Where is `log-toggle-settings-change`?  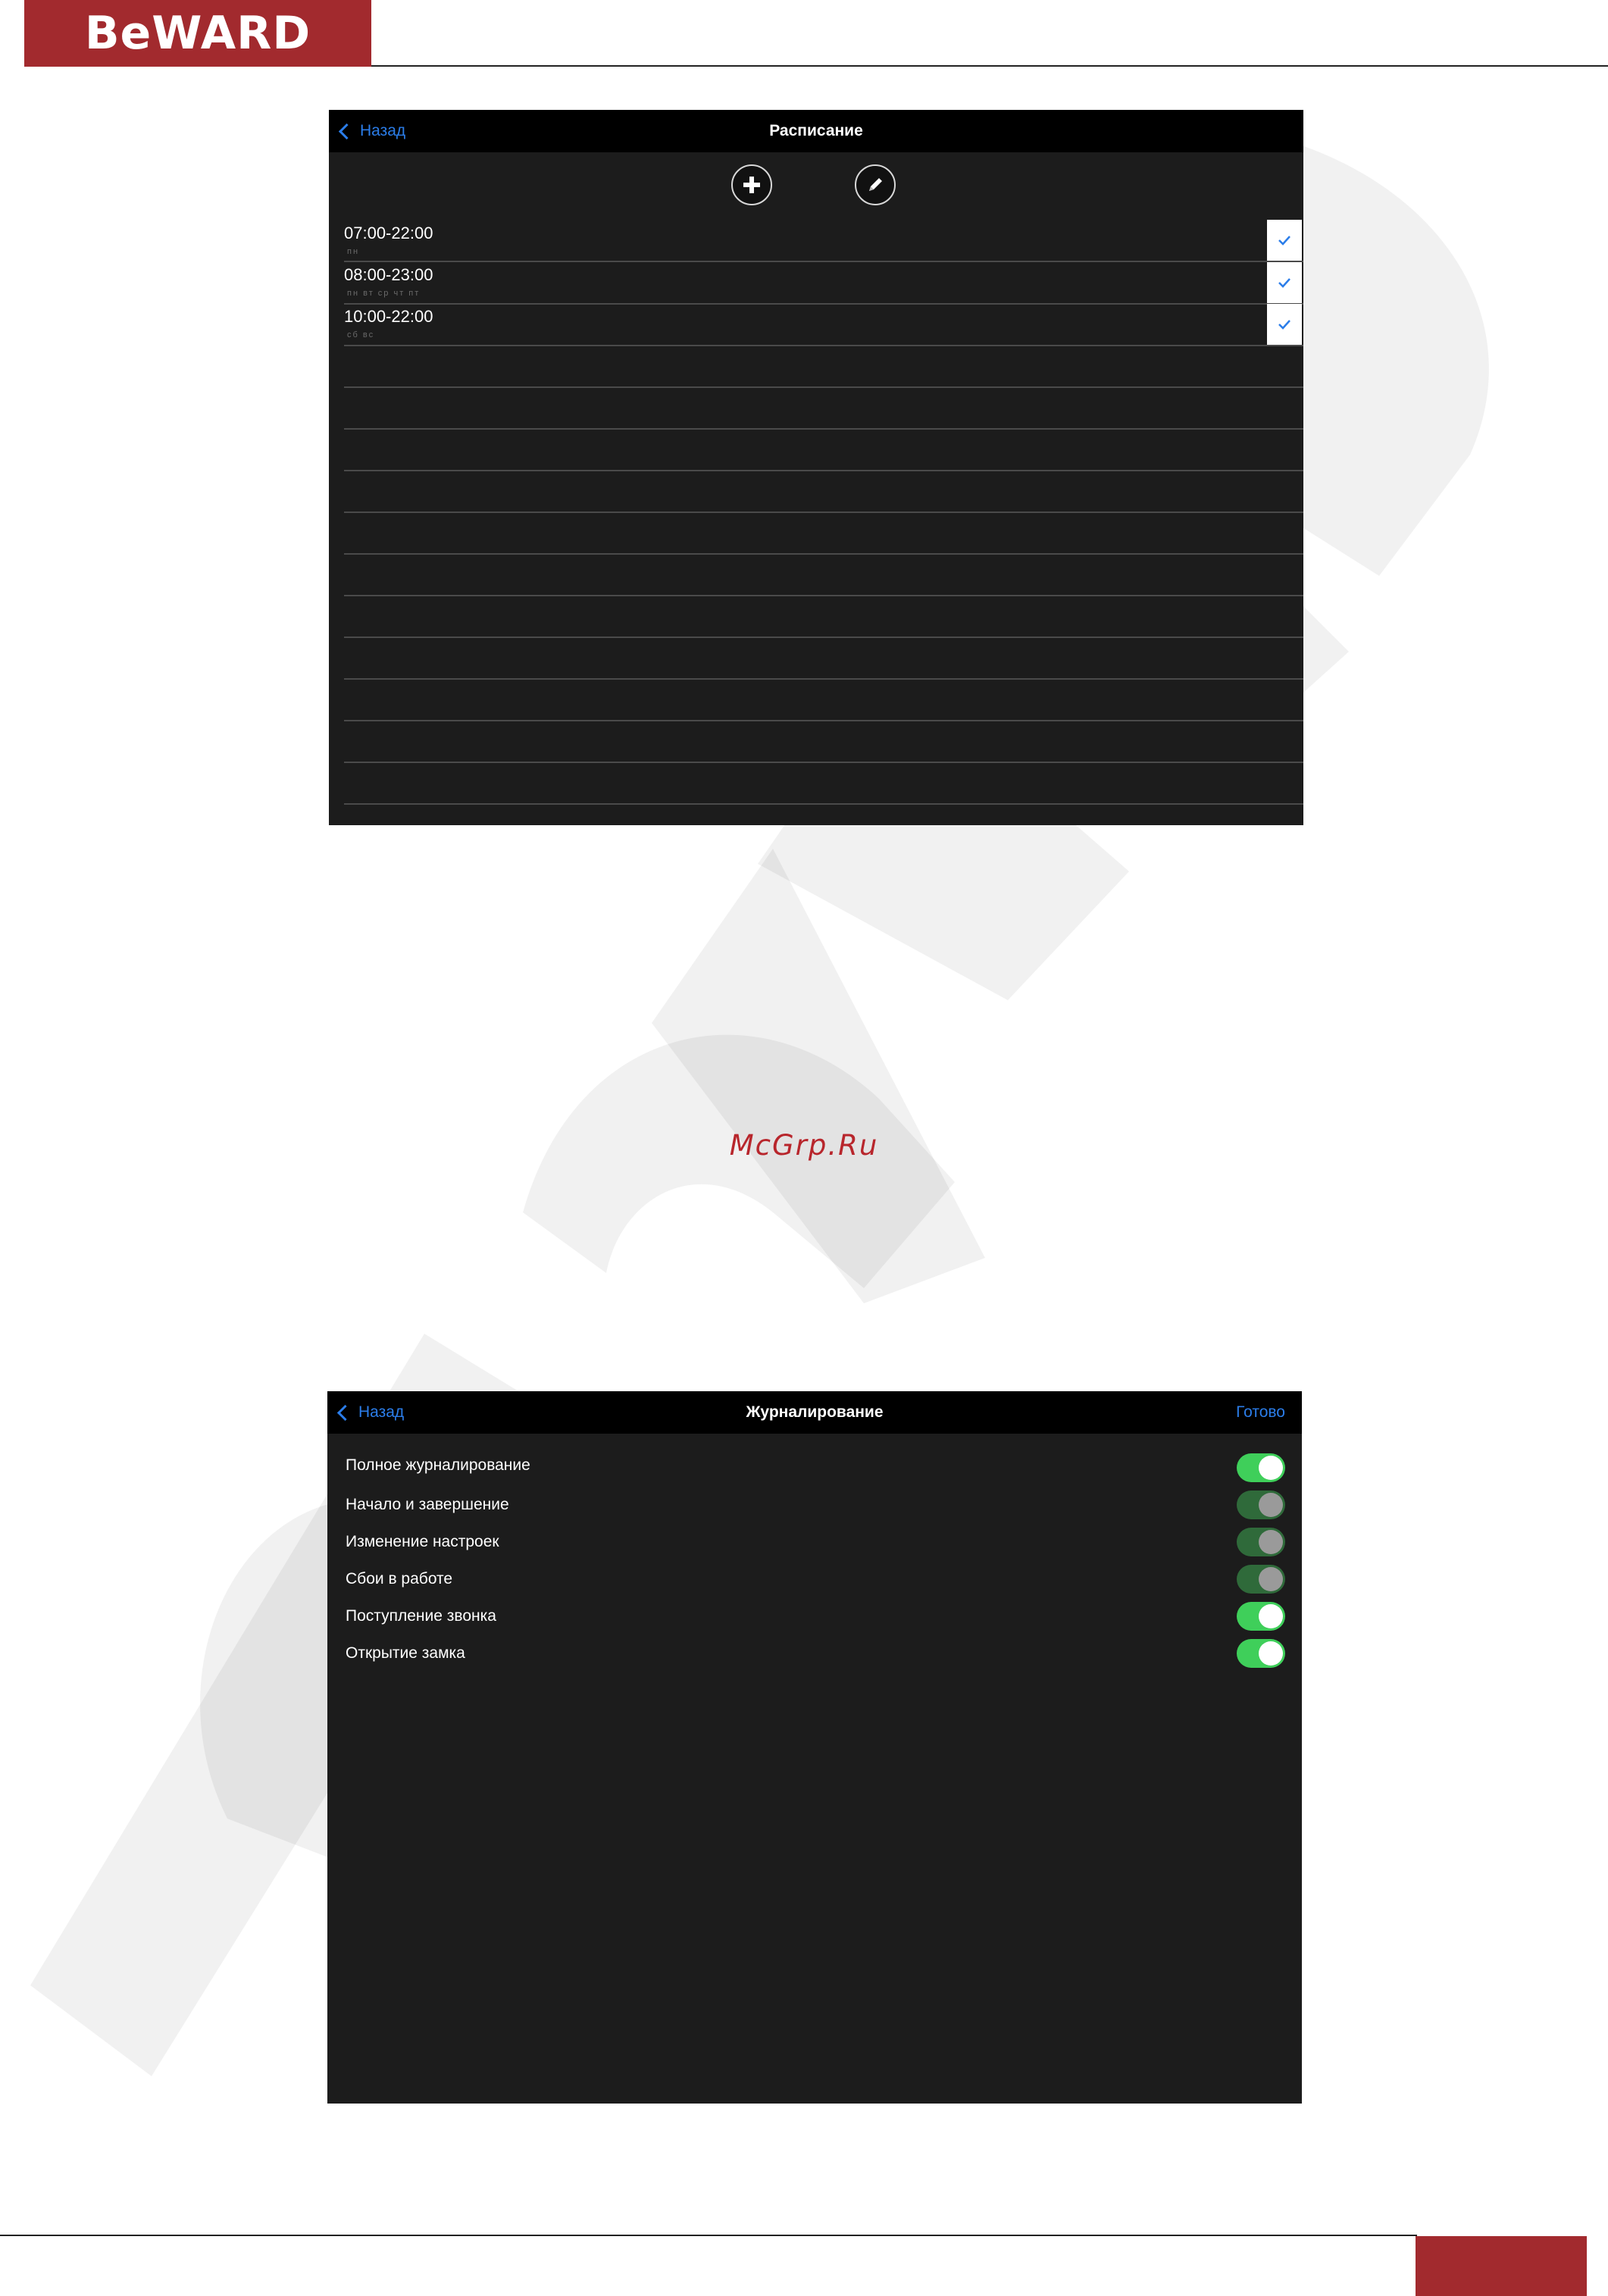
log-toggle-settings-change is located at coordinates (1261, 1542).